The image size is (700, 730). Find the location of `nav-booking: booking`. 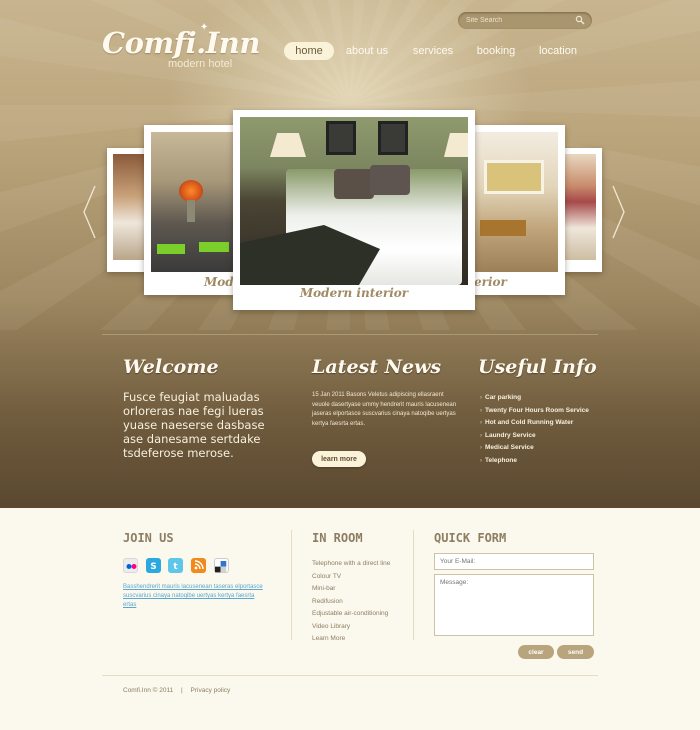

nav-booking: booking is located at coordinates (496, 51).